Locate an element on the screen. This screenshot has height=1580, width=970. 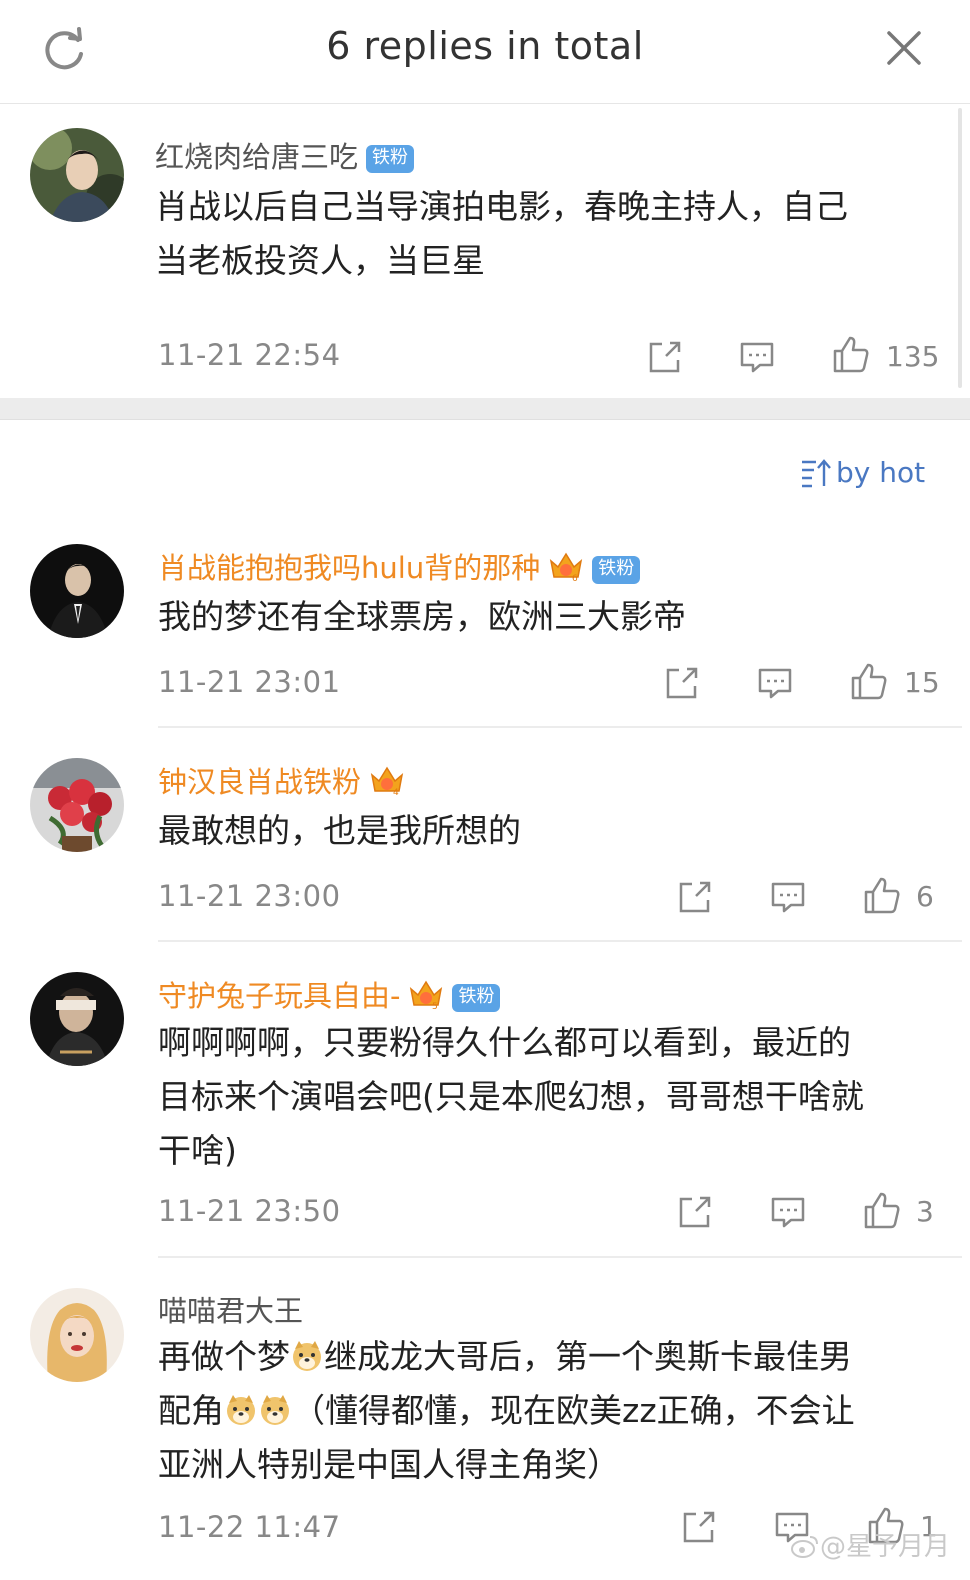
username: 喵喵君大王 is located at coordinates (230, 1309).